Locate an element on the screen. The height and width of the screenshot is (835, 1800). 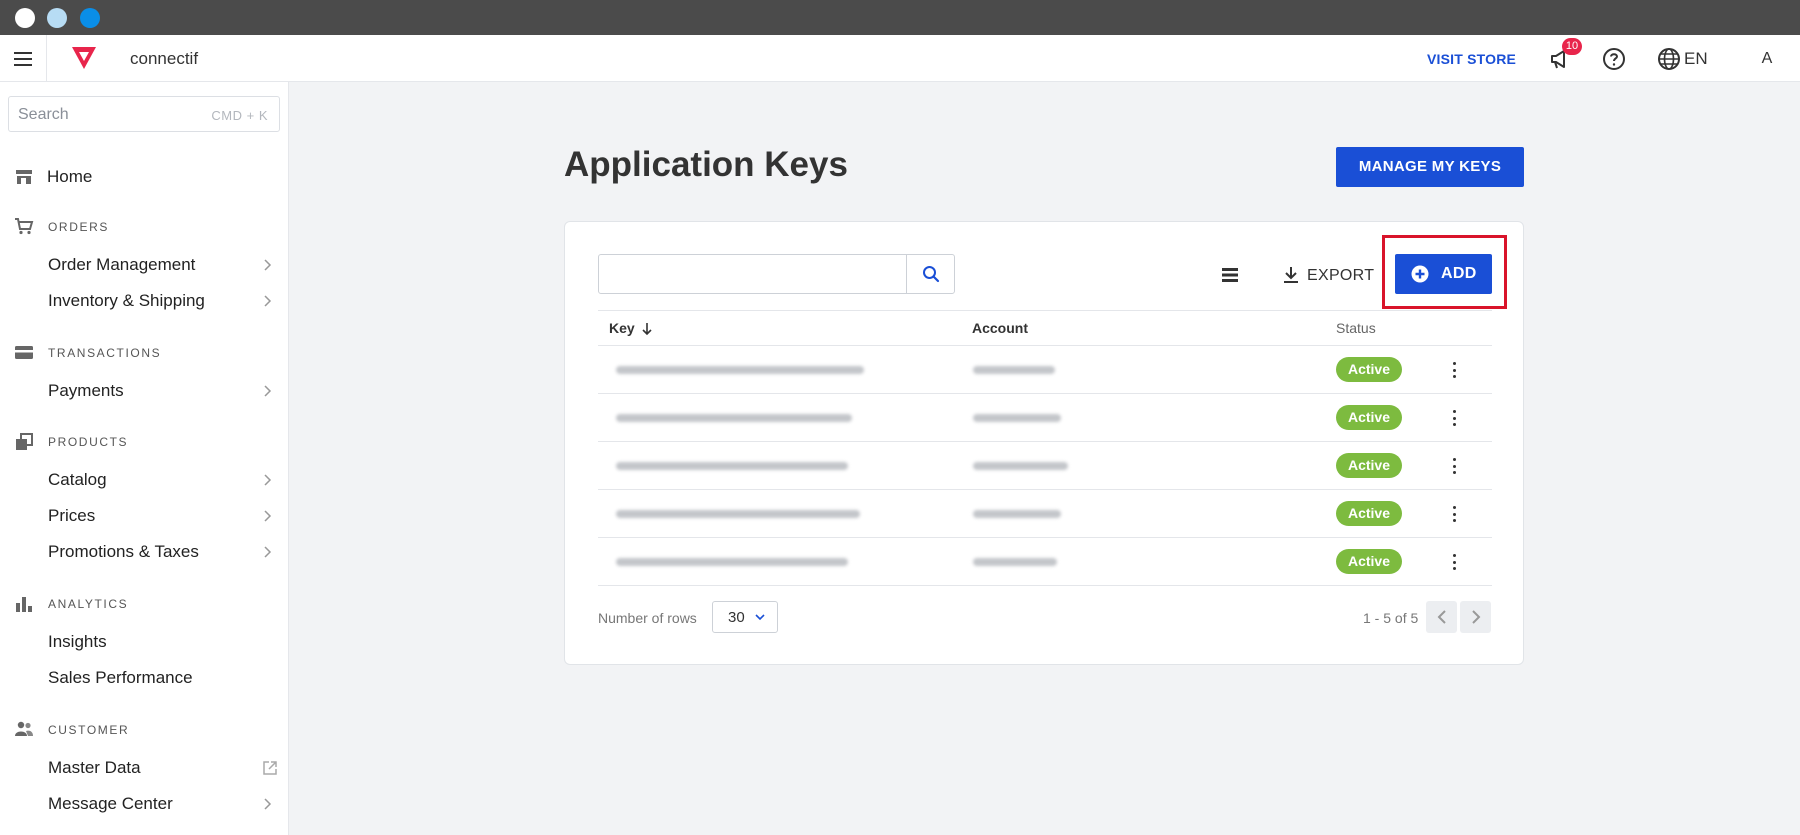
sidebar-item-payments: Payments is located at coordinates (144, 391).